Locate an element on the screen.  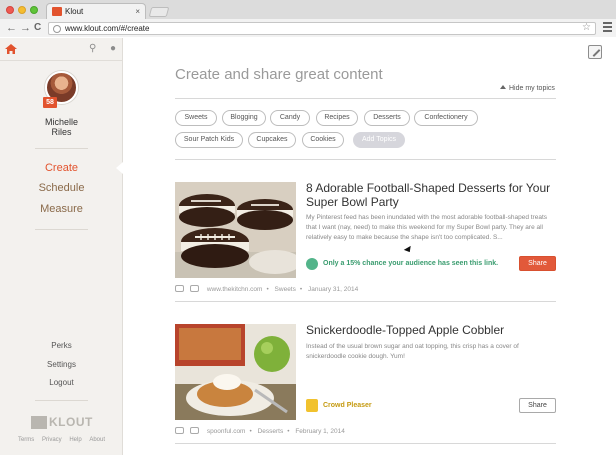
apple-cobbler-image is located at coordinates (235, 372).